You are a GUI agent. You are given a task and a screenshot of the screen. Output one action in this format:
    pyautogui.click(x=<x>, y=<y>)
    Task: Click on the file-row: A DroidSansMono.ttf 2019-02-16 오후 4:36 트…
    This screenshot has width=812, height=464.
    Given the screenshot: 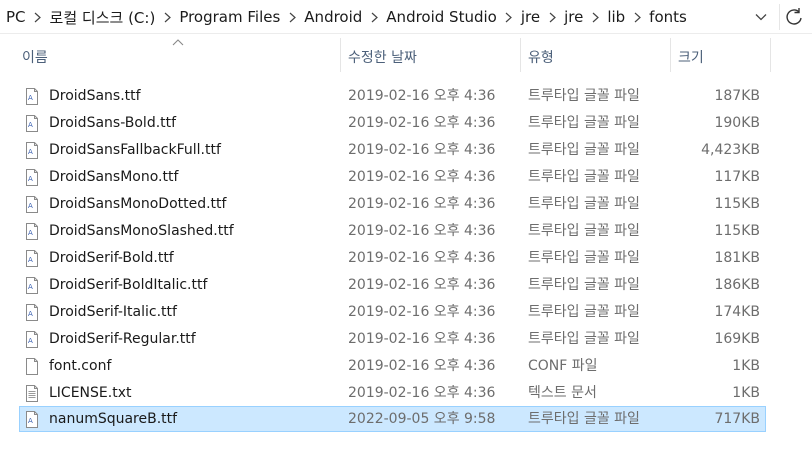 What is the action you would take?
    pyautogui.click(x=392, y=177)
    